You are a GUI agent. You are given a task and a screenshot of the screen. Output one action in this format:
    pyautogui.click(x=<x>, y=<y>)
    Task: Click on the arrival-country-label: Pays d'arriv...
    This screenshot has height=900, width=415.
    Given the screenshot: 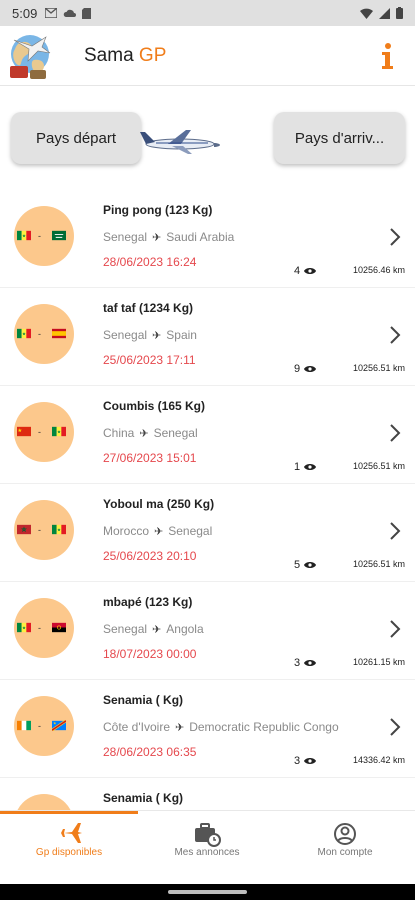 What is the action you would take?
    pyautogui.click(x=339, y=138)
    